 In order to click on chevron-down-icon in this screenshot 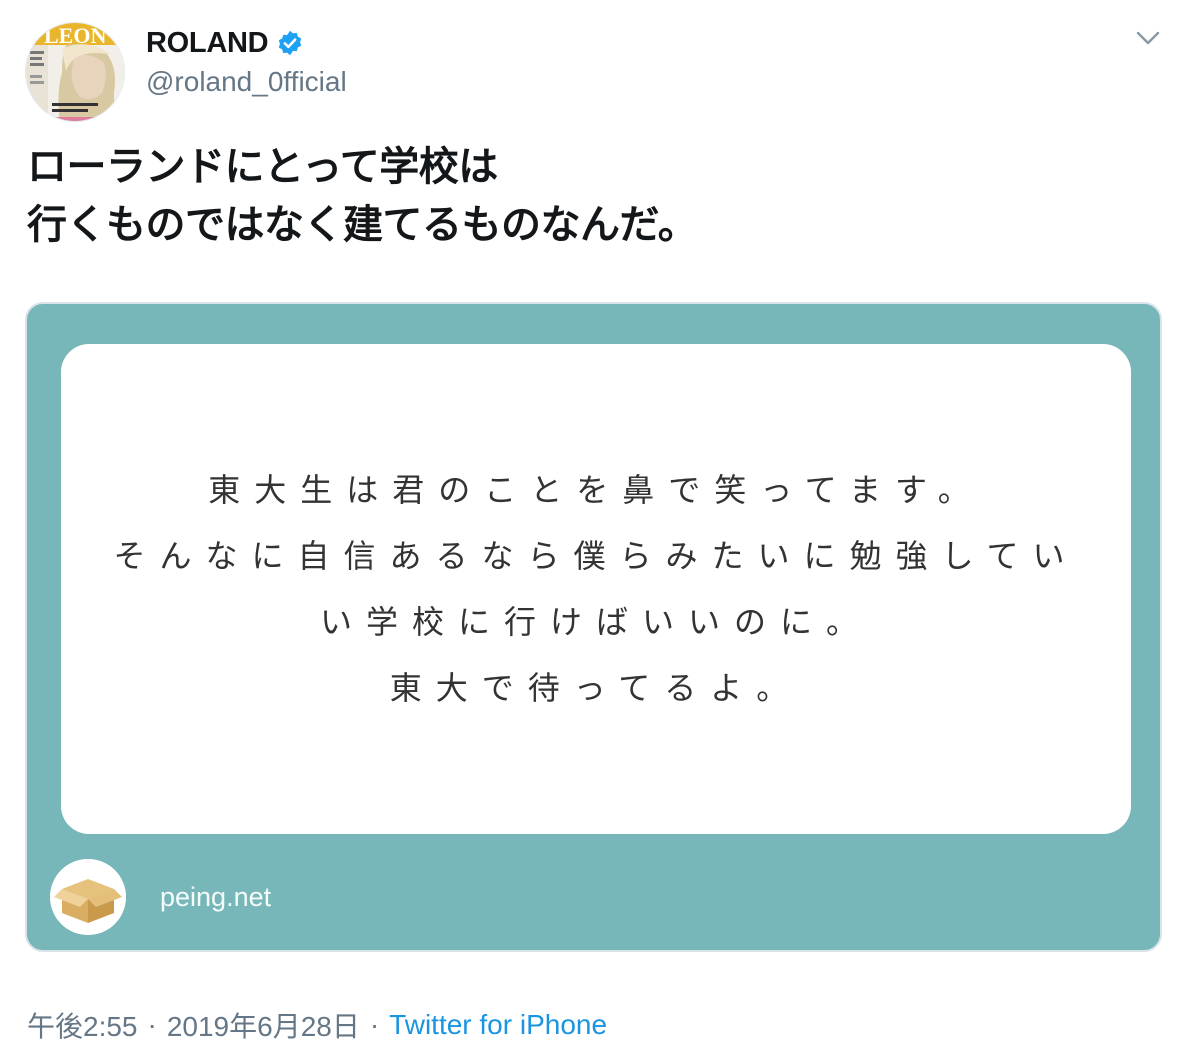, I will do `click(1148, 38)`.